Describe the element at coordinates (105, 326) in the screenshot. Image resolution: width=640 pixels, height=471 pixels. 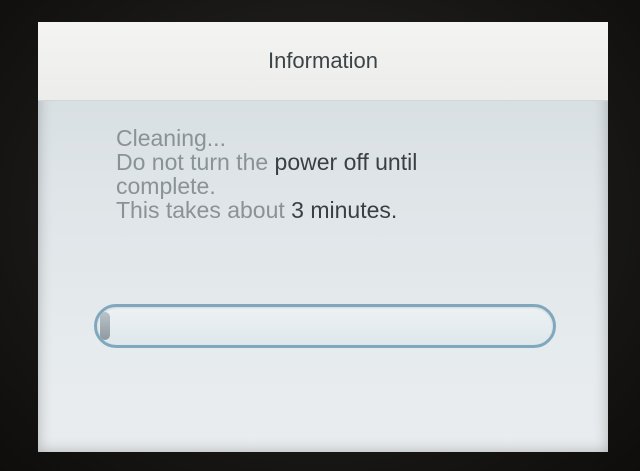
I see `progress-bar-fill` at that location.